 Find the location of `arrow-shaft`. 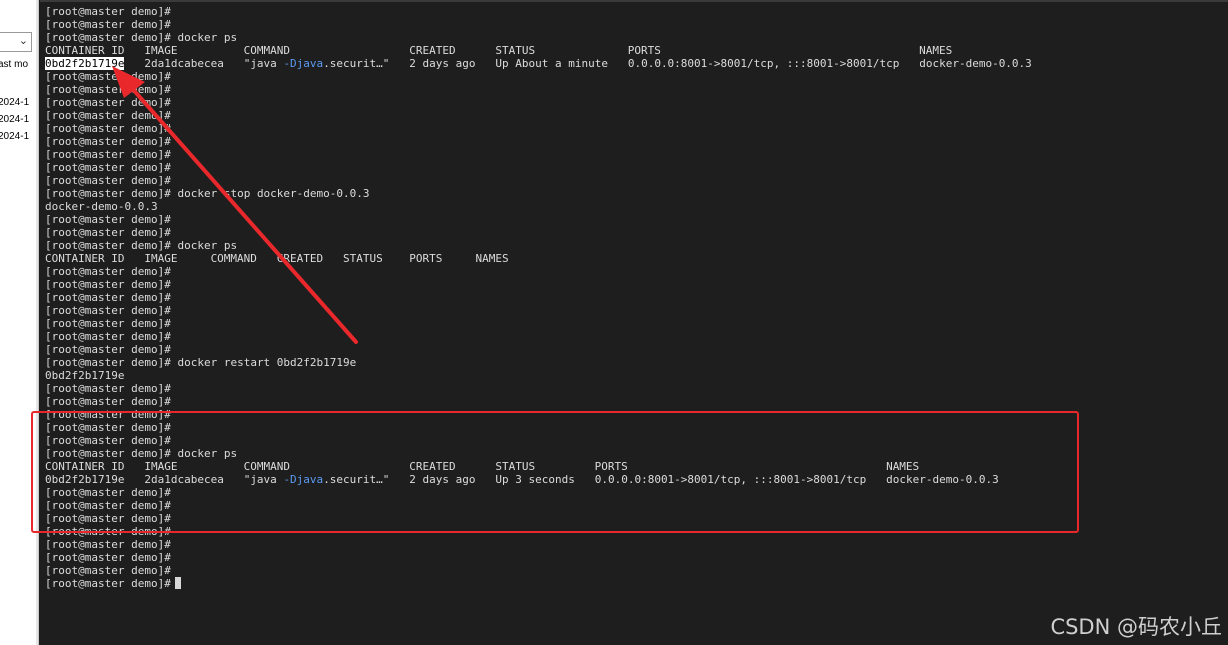

arrow-shaft is located at coordinates (243, 214).